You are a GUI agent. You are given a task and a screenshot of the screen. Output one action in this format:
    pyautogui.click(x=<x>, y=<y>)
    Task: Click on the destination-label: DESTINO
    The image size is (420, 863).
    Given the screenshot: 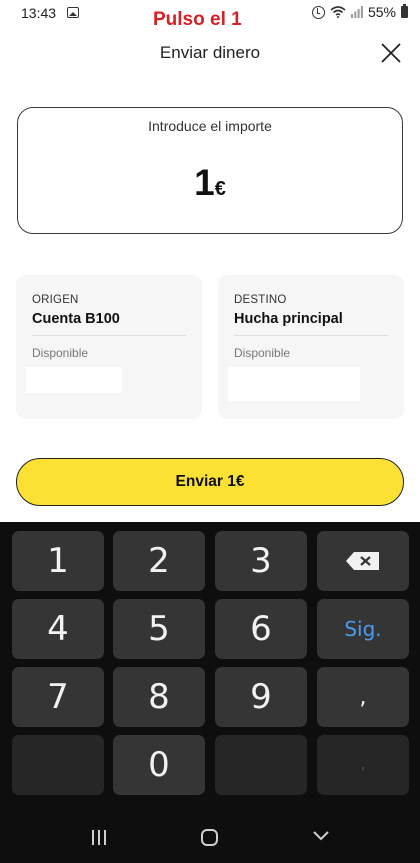 What is the action you would take?
    pyautogui.click(x=260, y=300)
    